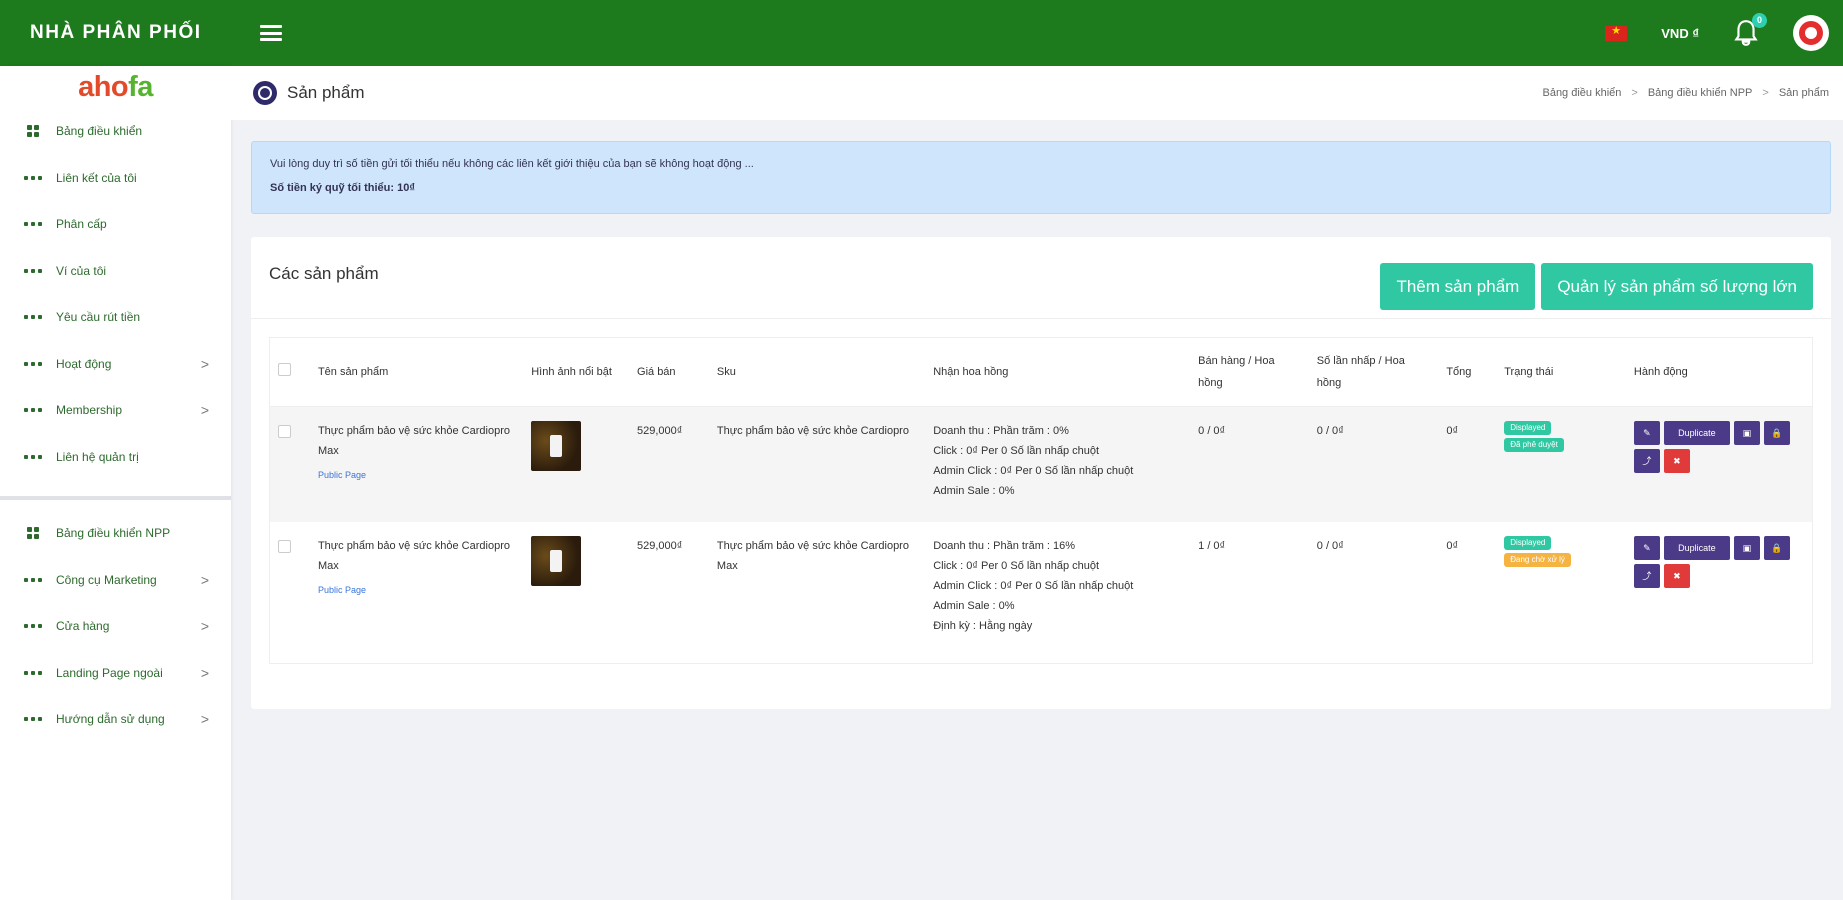 The image size is (1843, 900). I want to click on commission-line: Định kỳ : Hằng ngày, so click(983, 626).